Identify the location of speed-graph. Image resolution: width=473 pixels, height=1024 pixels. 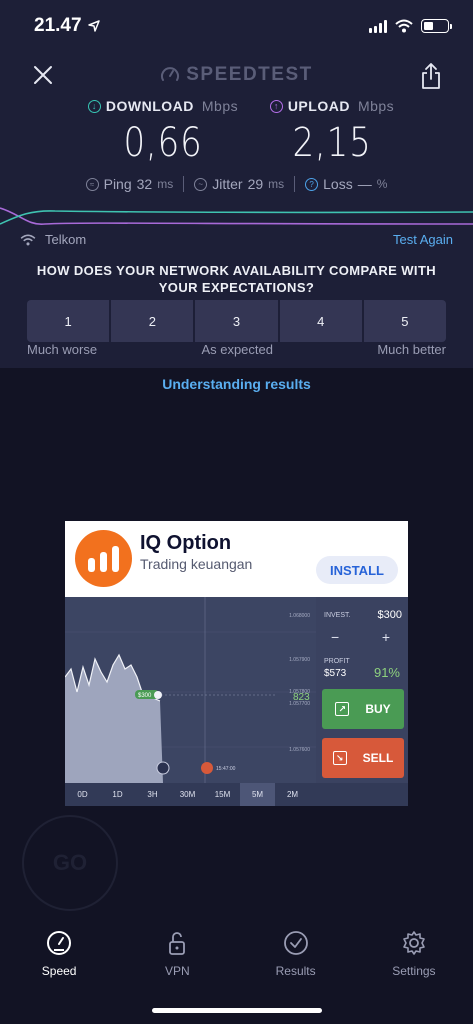
(236, 216).